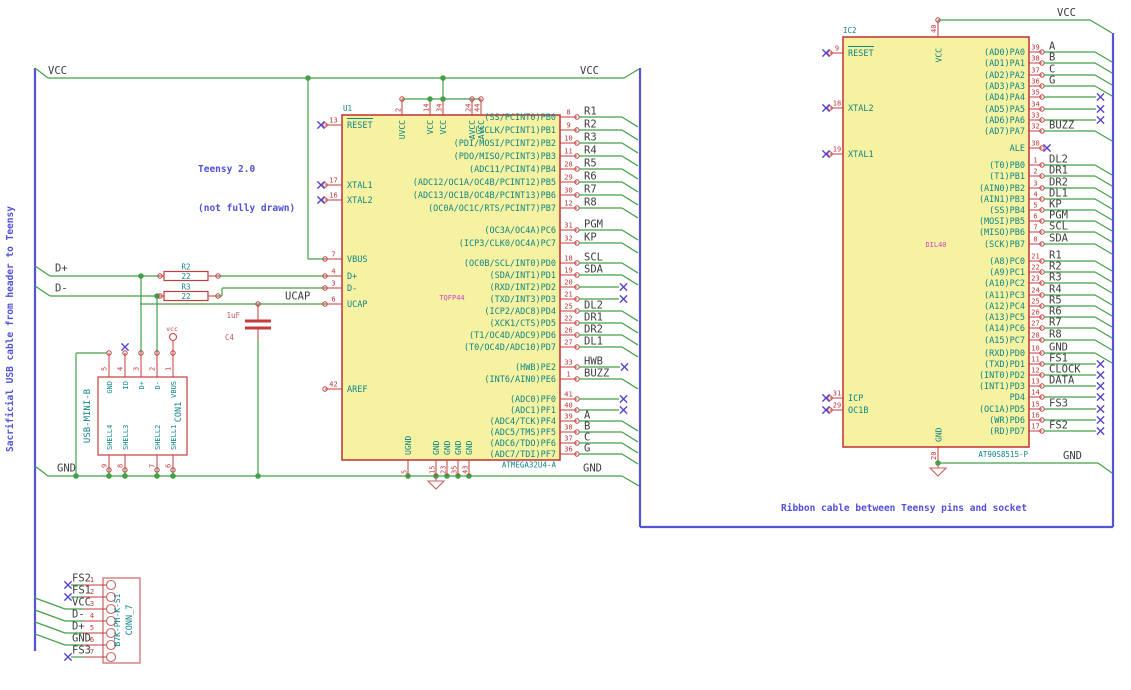  Describe the element at coordinates (1017, 149) in the screenshot. I see `pin-name: ALE` at that location.